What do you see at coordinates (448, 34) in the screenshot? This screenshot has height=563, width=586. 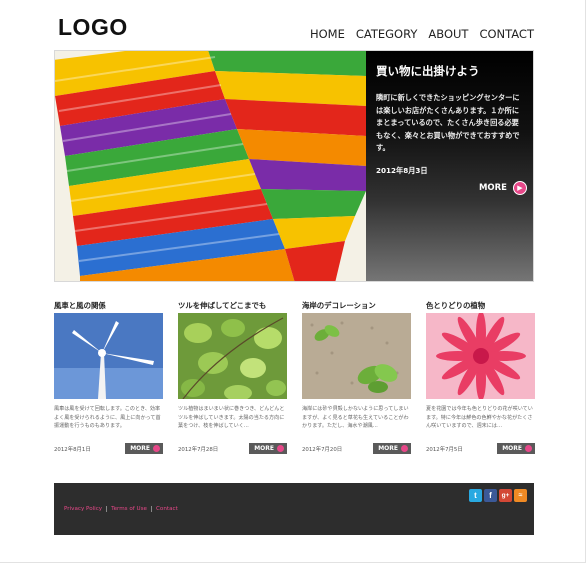 I see `nav-about: ABOUT` at bounding box center [448, 34].